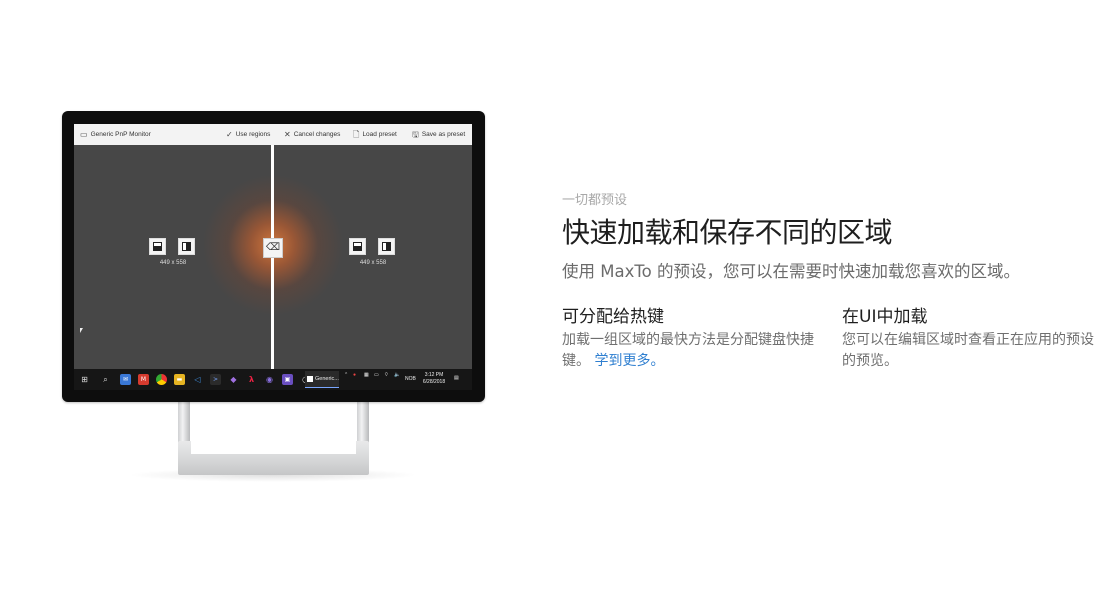  What do you see at coordinates (613, 317) in the screenshot?
I see `feature-title: 可分配给热键` at bounding box center [613, 317].